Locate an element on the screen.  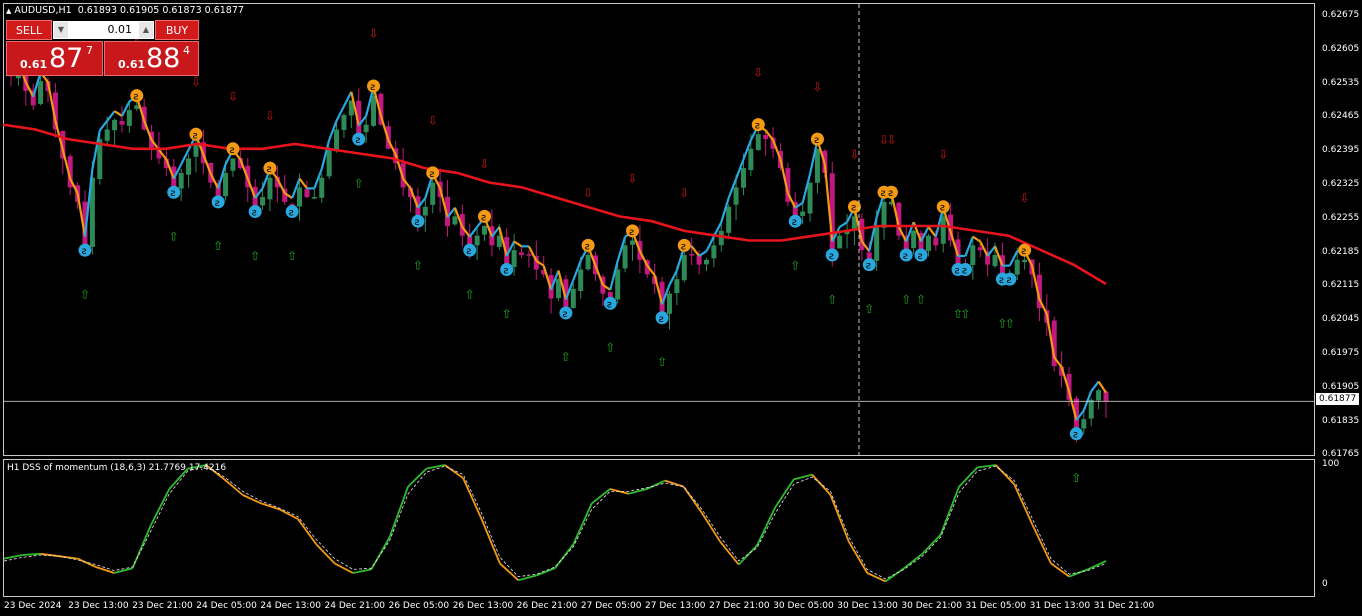
current-price-label: 0.61877 is located at coordinates (1338, 399).